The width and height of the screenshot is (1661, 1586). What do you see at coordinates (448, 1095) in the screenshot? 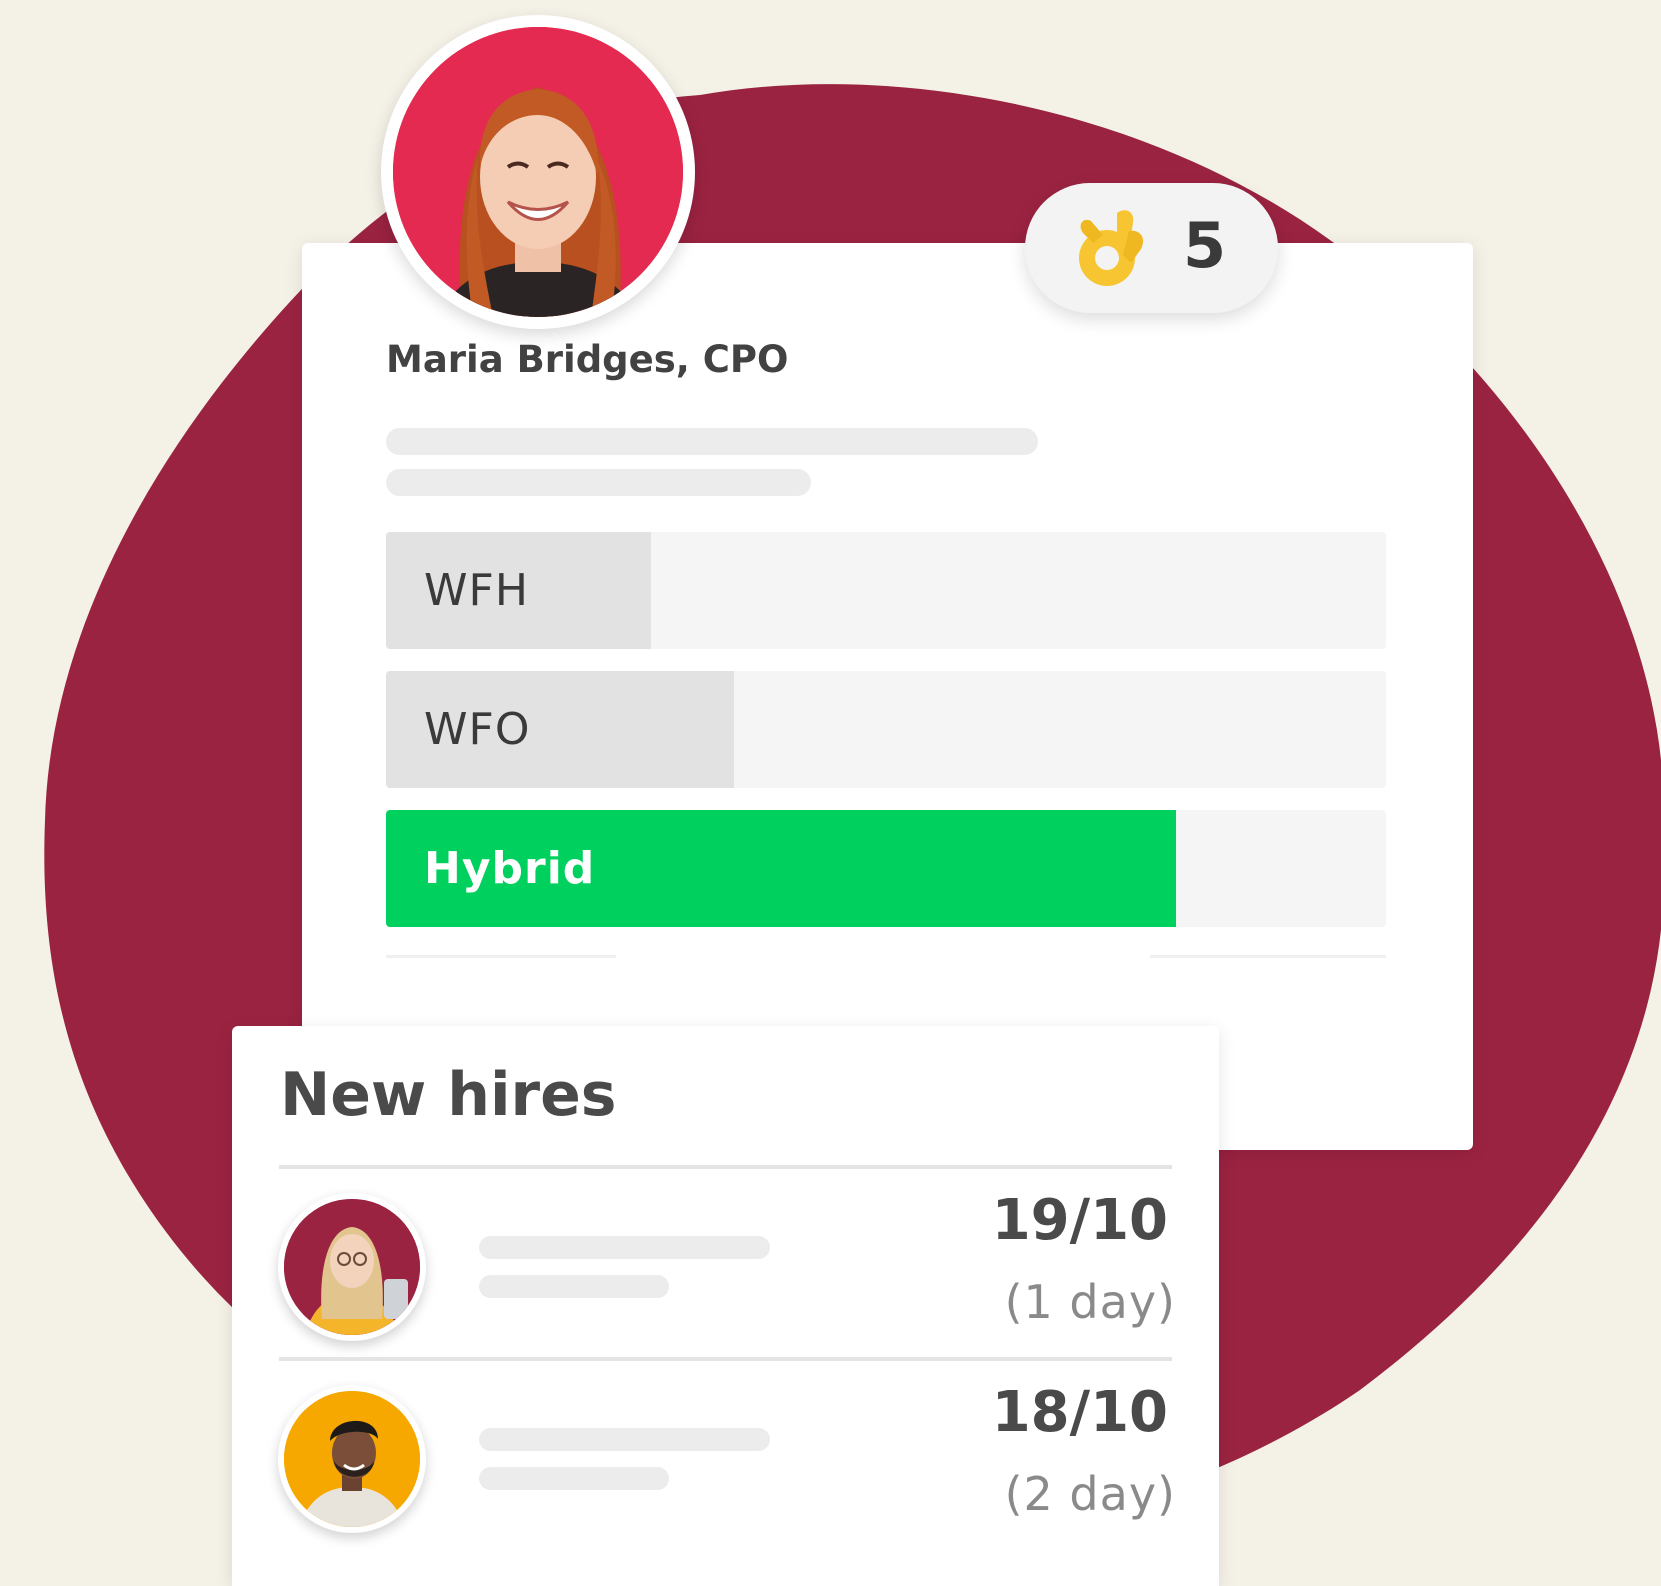
I see `new-hires-title: New hires` at bounding box center [448, 1095].